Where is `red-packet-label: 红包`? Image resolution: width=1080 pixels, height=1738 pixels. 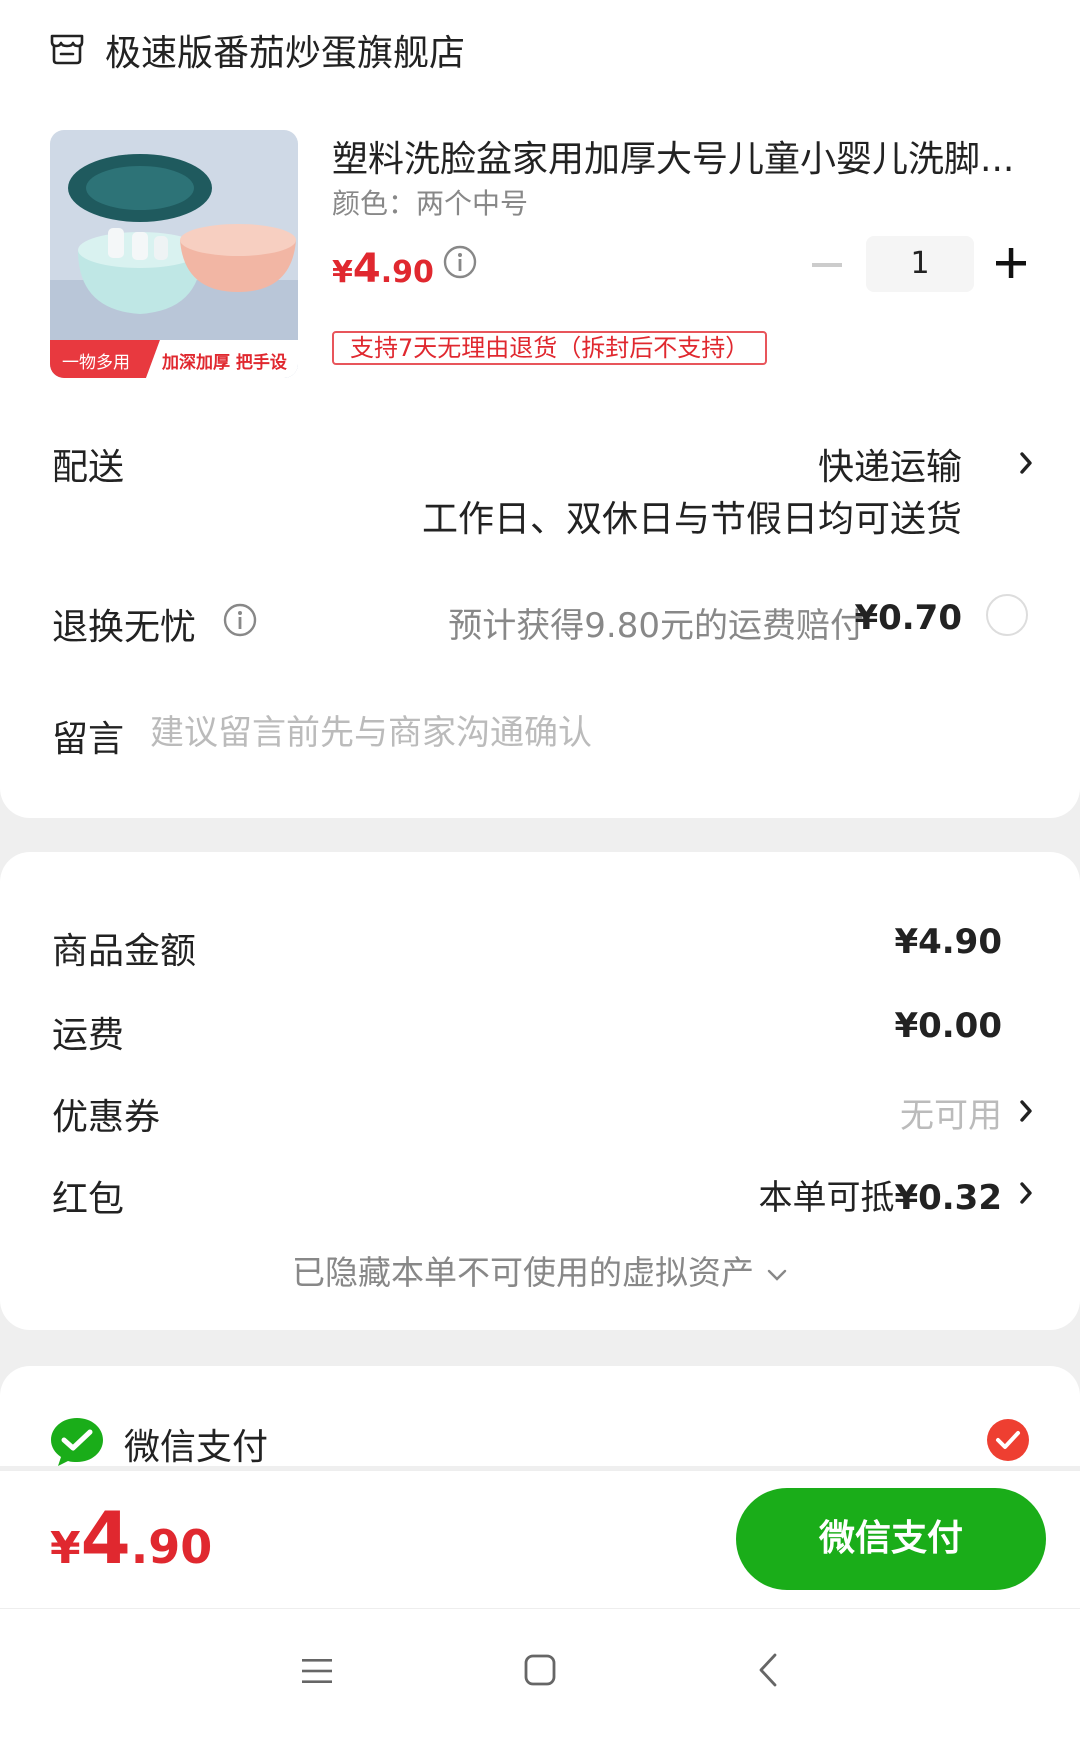 red-packet-label: 红包 is located at coordinates (88, 1199).